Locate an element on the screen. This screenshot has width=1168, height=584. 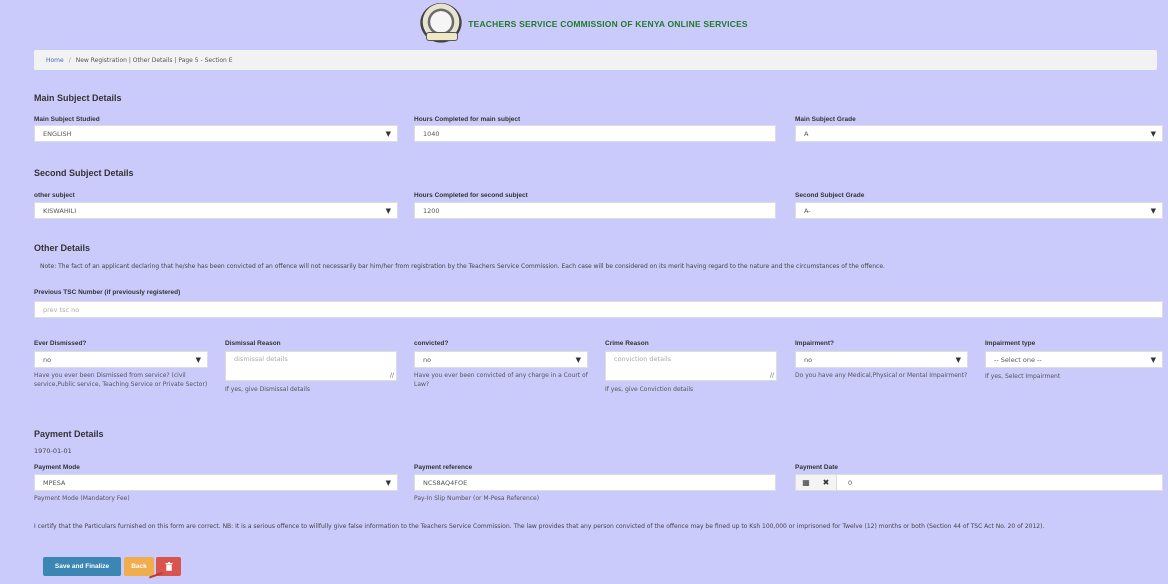
crime-reason-label: Crime Reason is located at coordinates (627, 343).